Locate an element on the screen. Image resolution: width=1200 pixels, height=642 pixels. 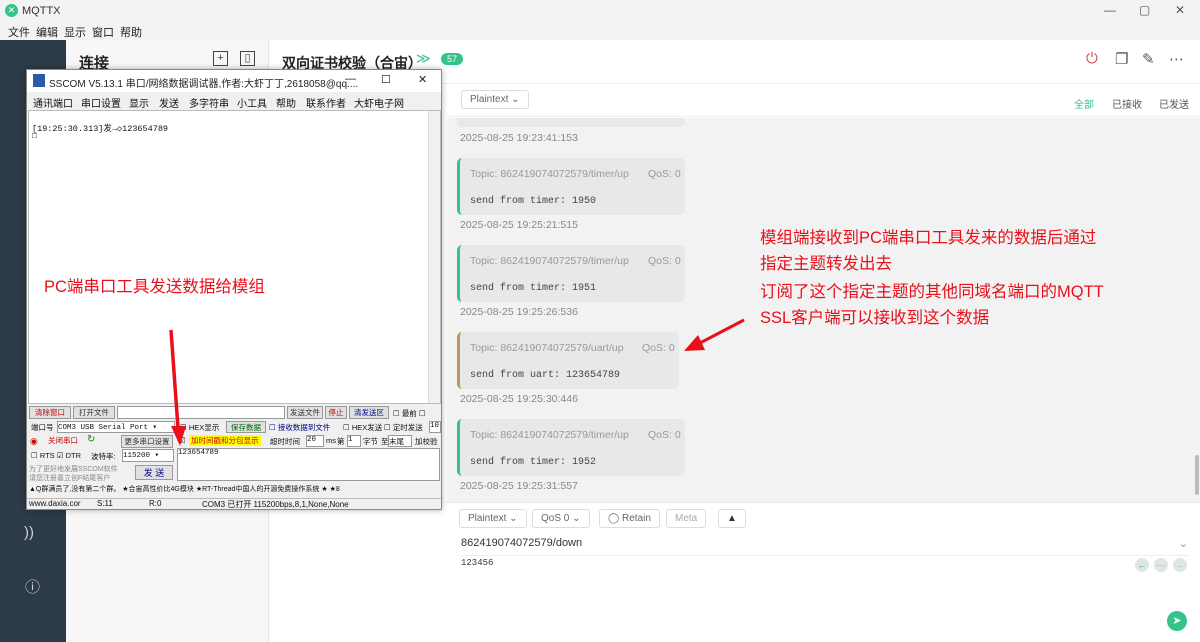
sscom-byte-input: 1 is located at coordinates (354, 441).